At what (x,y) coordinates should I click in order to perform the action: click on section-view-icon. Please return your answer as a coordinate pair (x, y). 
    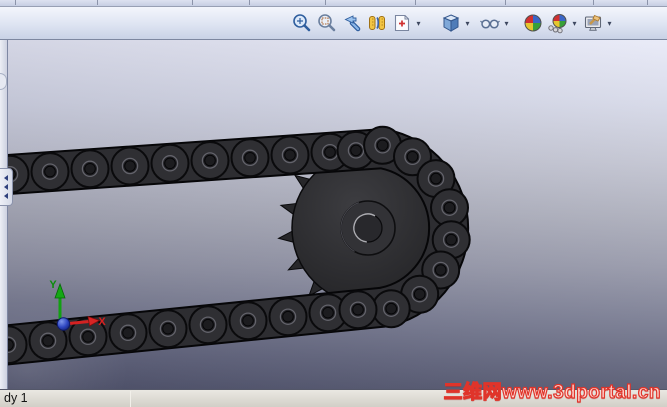
    Looking at the image, I should click on (376, 23).